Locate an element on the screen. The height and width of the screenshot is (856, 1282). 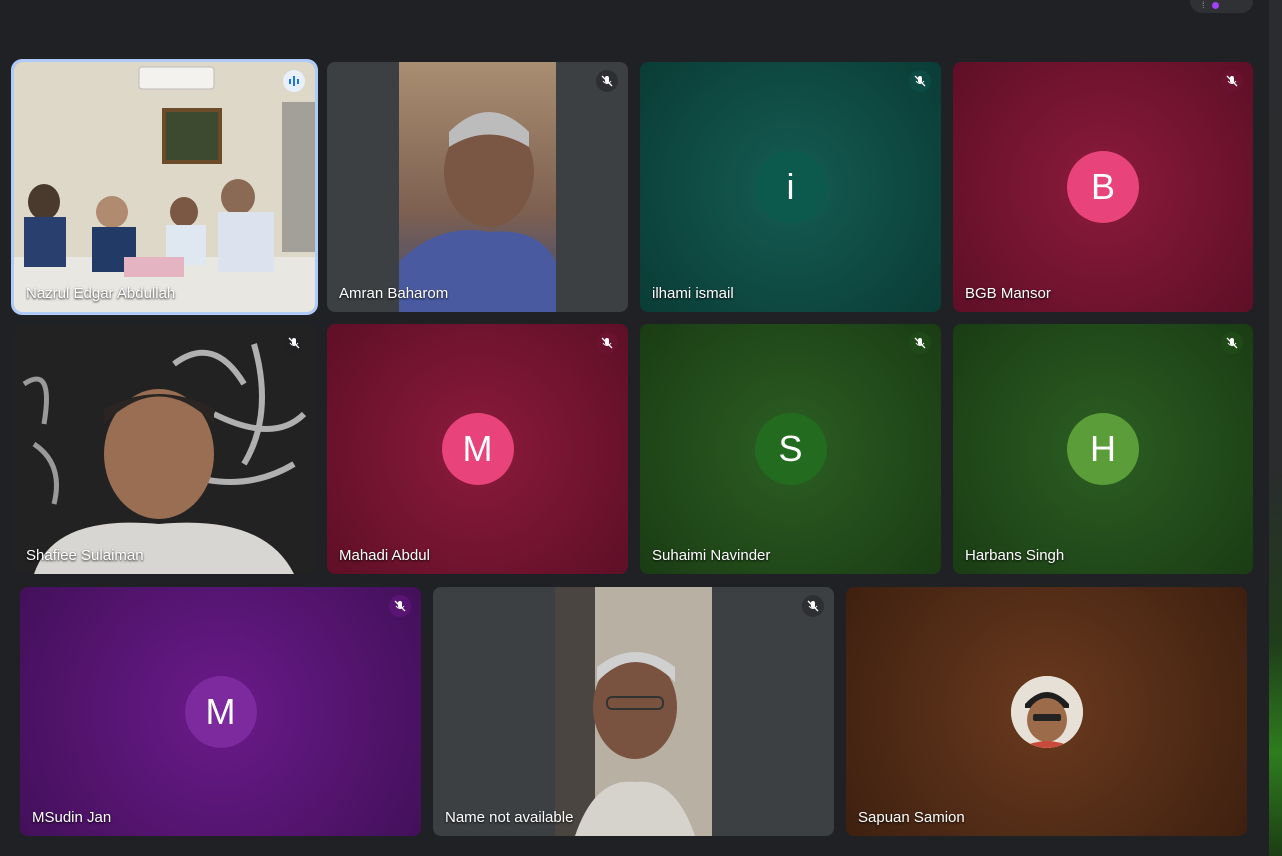
participant-name: Sapuan Samion is located at coordinates (911, 817).